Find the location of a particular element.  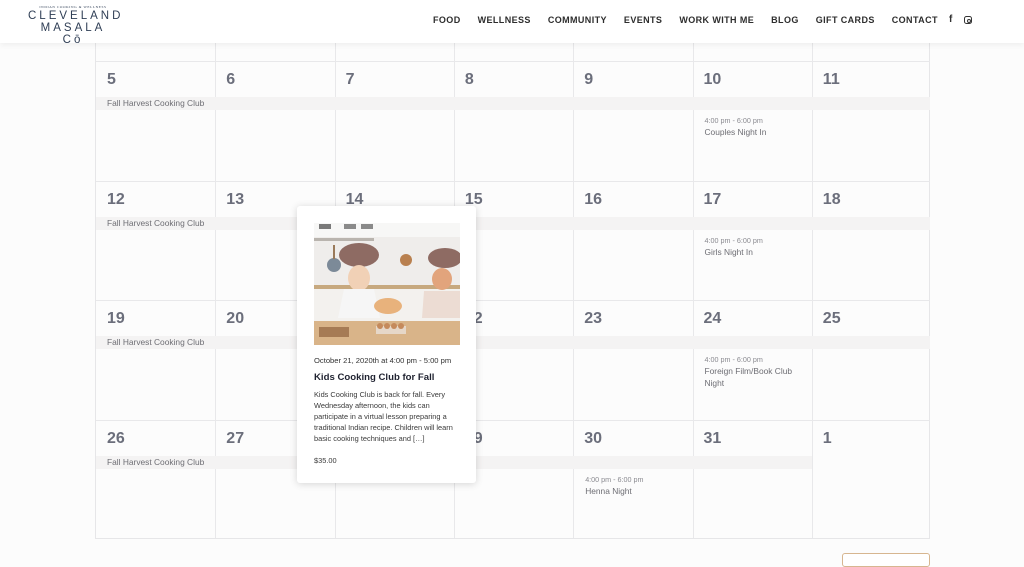

day-number: 5 is located at coordinates (111, 79).